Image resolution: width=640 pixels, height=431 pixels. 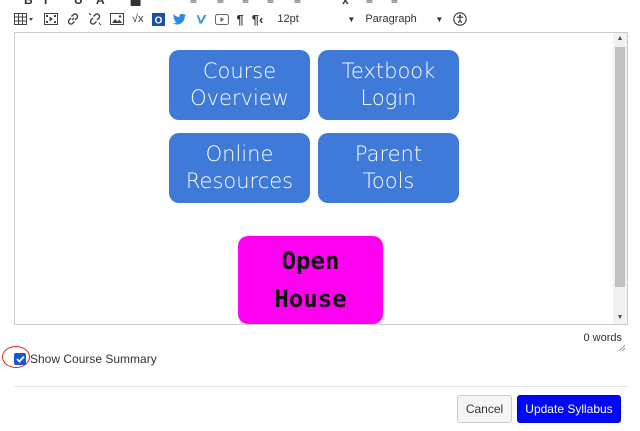 What do you see at coordinates (28, 3) in the screenshot?
I see `bold-icon: B` at bounding box center [28, 3].